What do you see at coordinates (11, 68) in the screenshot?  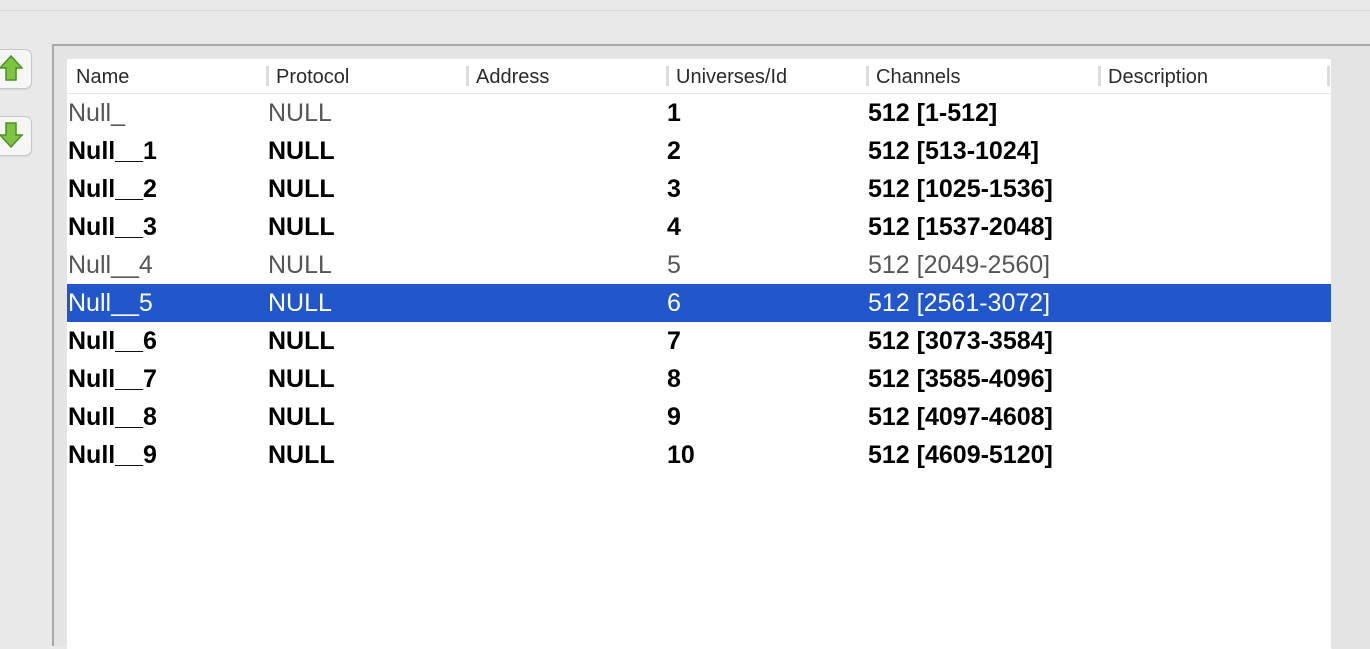 I see `arrow-up-icon` at bounding box center [11, 68].